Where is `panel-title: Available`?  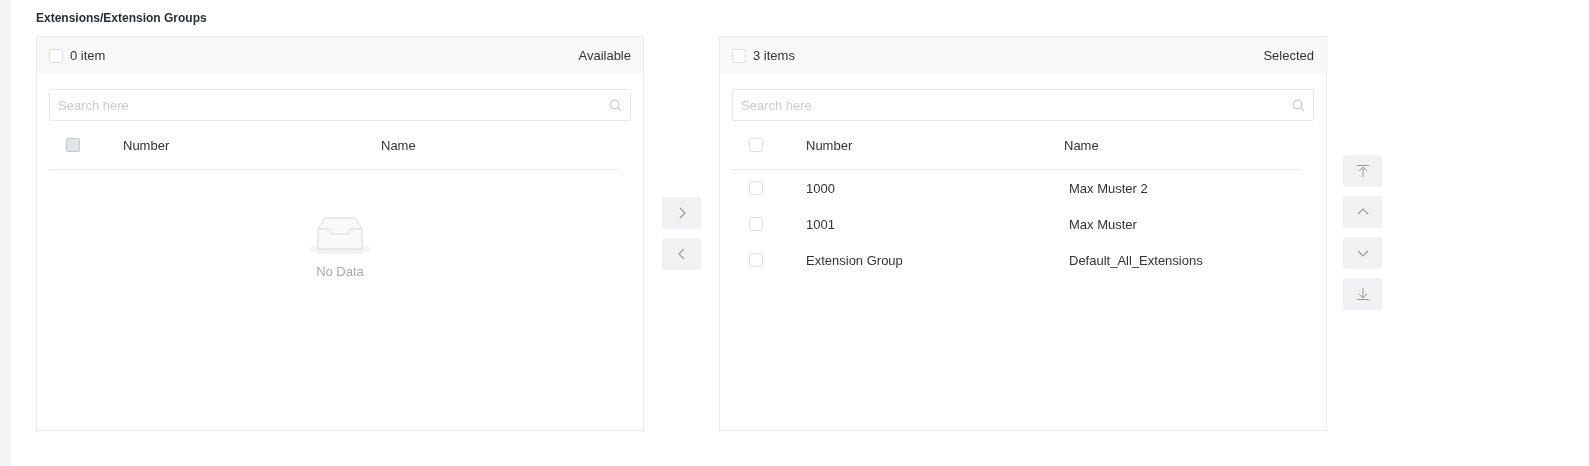 panel-title: Available is located at coordinates (604, 55).